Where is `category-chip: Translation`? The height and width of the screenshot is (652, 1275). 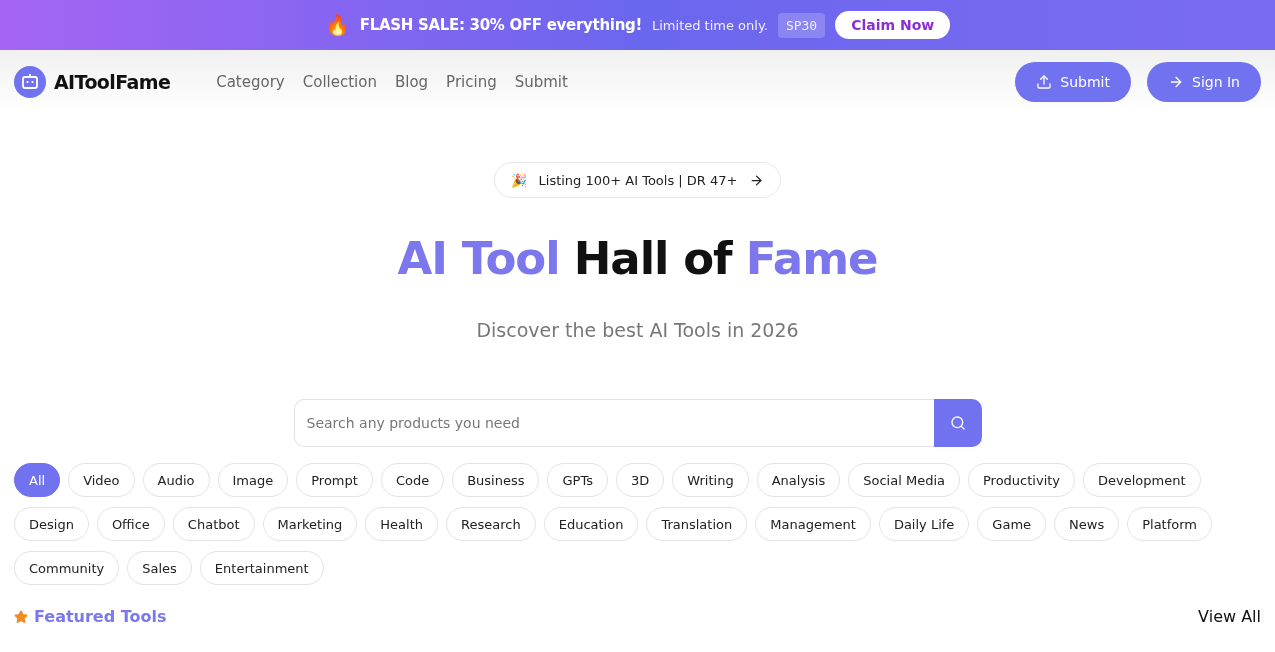 category-chip: Translation is located at coordinates (697, 524).